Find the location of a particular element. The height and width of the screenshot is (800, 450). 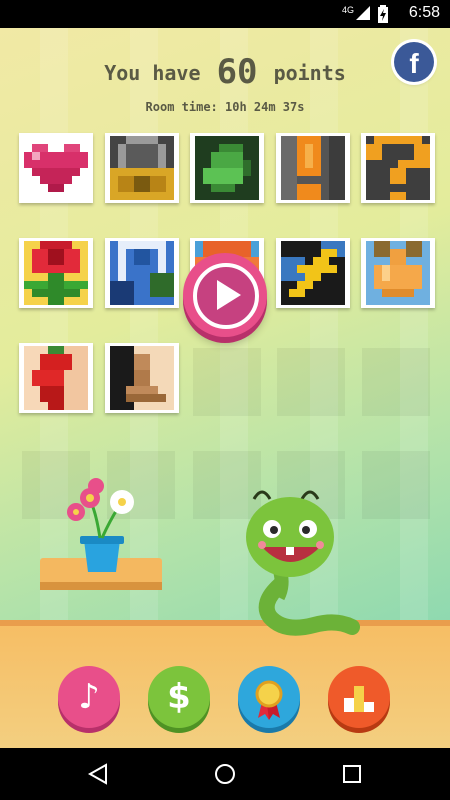

facebook-button: f is located at coordinates (414, 62).